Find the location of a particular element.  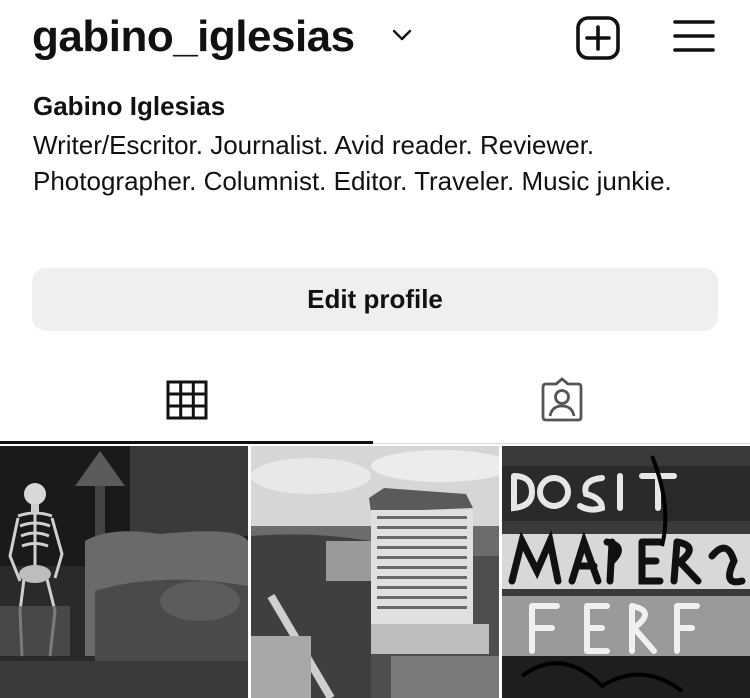

edit-profile-button: Edit profile is located at coordinates (375, 299).